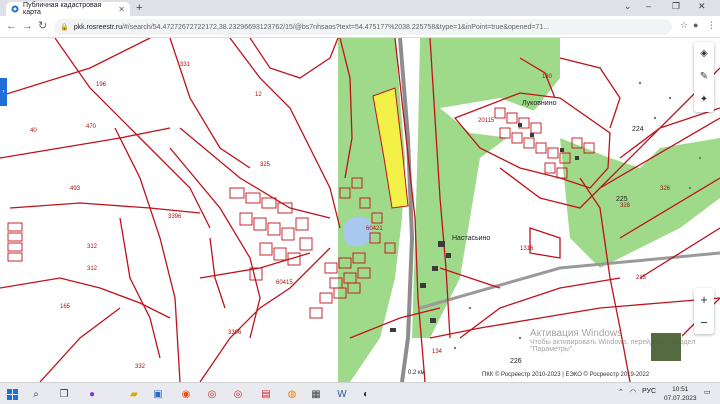 The image size is (720, 404). I want to click on search-icon: ⌕, so click(36, 394).